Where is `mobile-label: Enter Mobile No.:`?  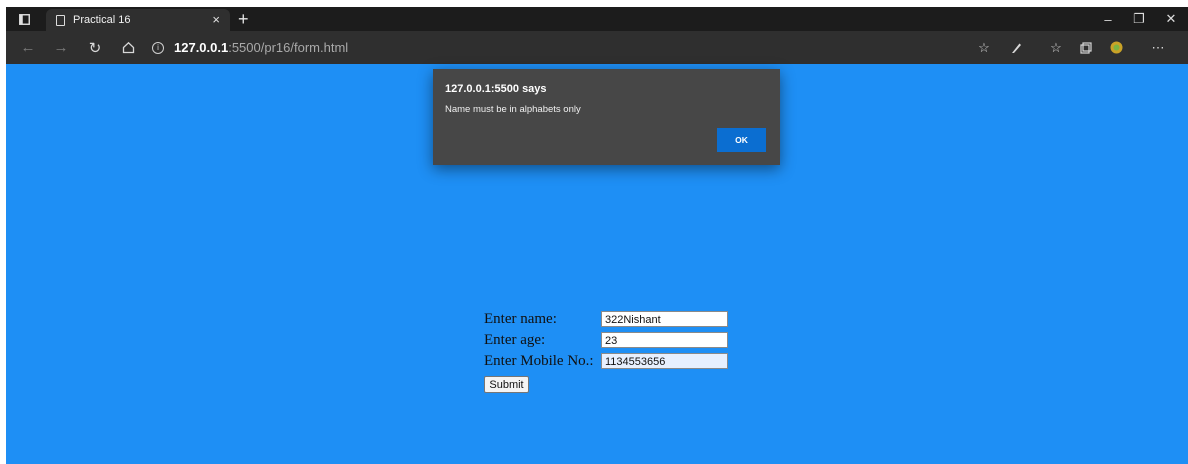 mobile-label: Enter Mobile No.: is located at coordinates (539, 361).